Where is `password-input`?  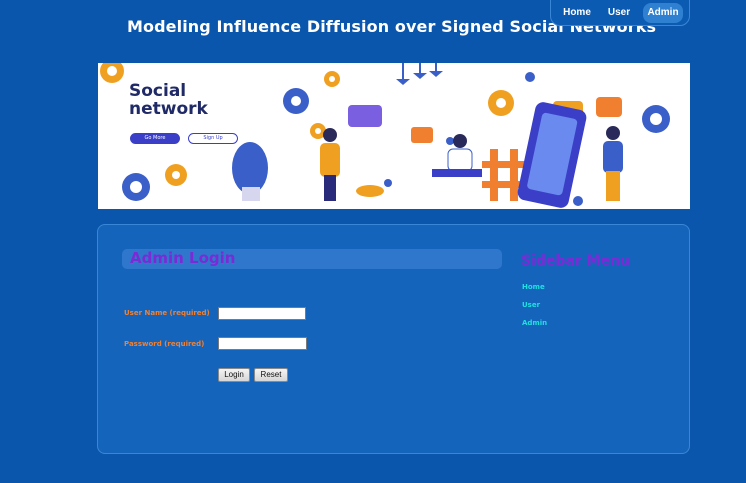
password-input is located at coordinates (262, 343).